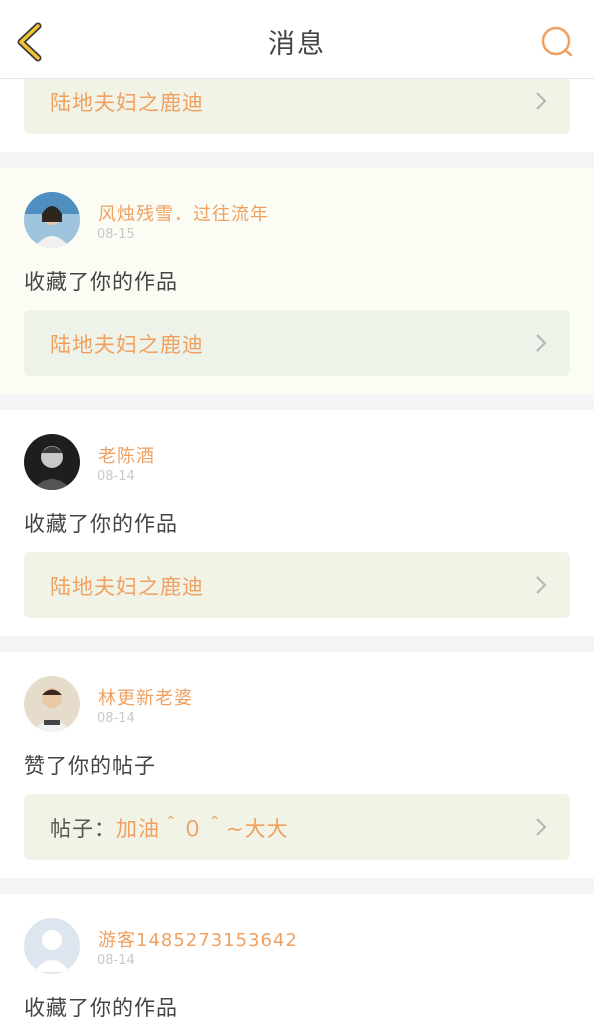  Describe the element at coordinates (90, 766) in the screenshot. I see `action-text: 赞了你的帖子` at that location.